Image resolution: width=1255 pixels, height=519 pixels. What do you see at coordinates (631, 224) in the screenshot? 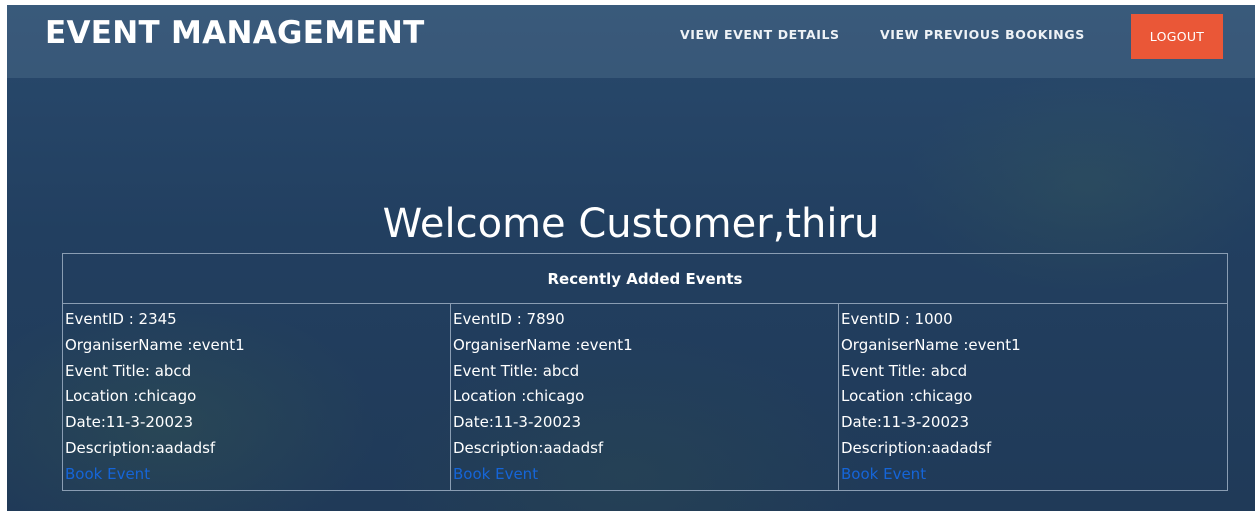
I see `welcome-heading: Welcome Customer,thiru` at bounding box center [631, 224].